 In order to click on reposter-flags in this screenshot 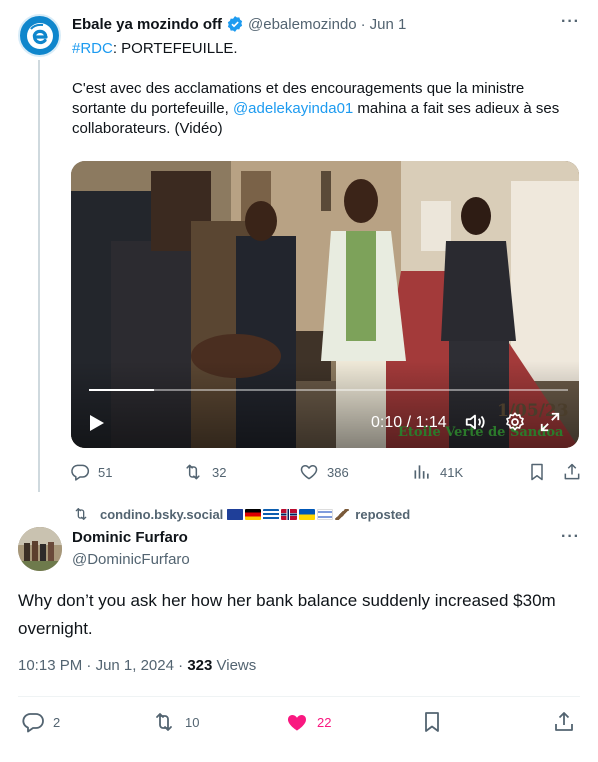, I will do `click(289, 514)`.